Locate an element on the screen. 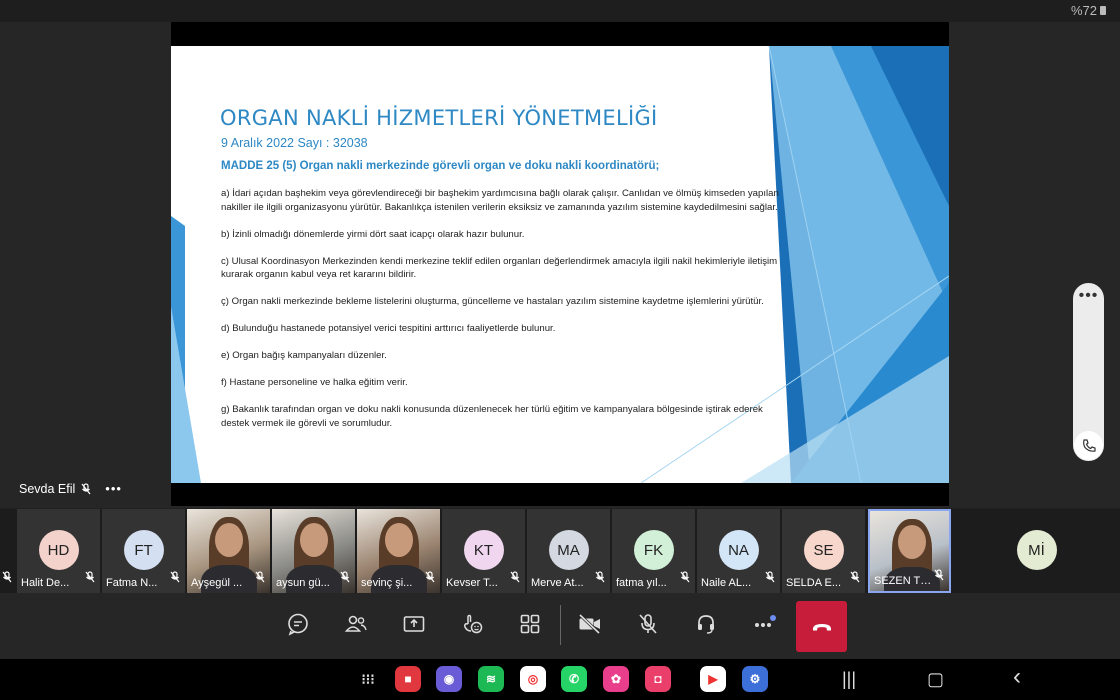  phone-icon is located at coordinates (1088, 445).